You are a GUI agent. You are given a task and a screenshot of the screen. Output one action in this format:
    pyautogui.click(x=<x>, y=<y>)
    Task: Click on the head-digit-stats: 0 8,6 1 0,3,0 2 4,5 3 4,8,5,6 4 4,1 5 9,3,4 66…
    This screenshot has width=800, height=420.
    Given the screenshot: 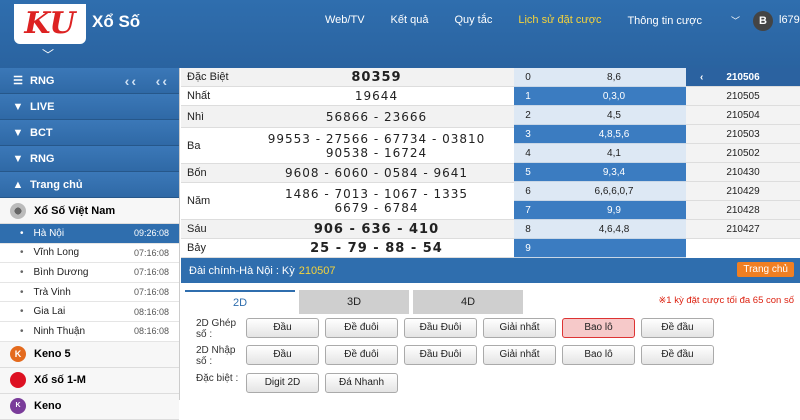 What is the action you would take?
    pyautogui.click(x=600, y=163)
    